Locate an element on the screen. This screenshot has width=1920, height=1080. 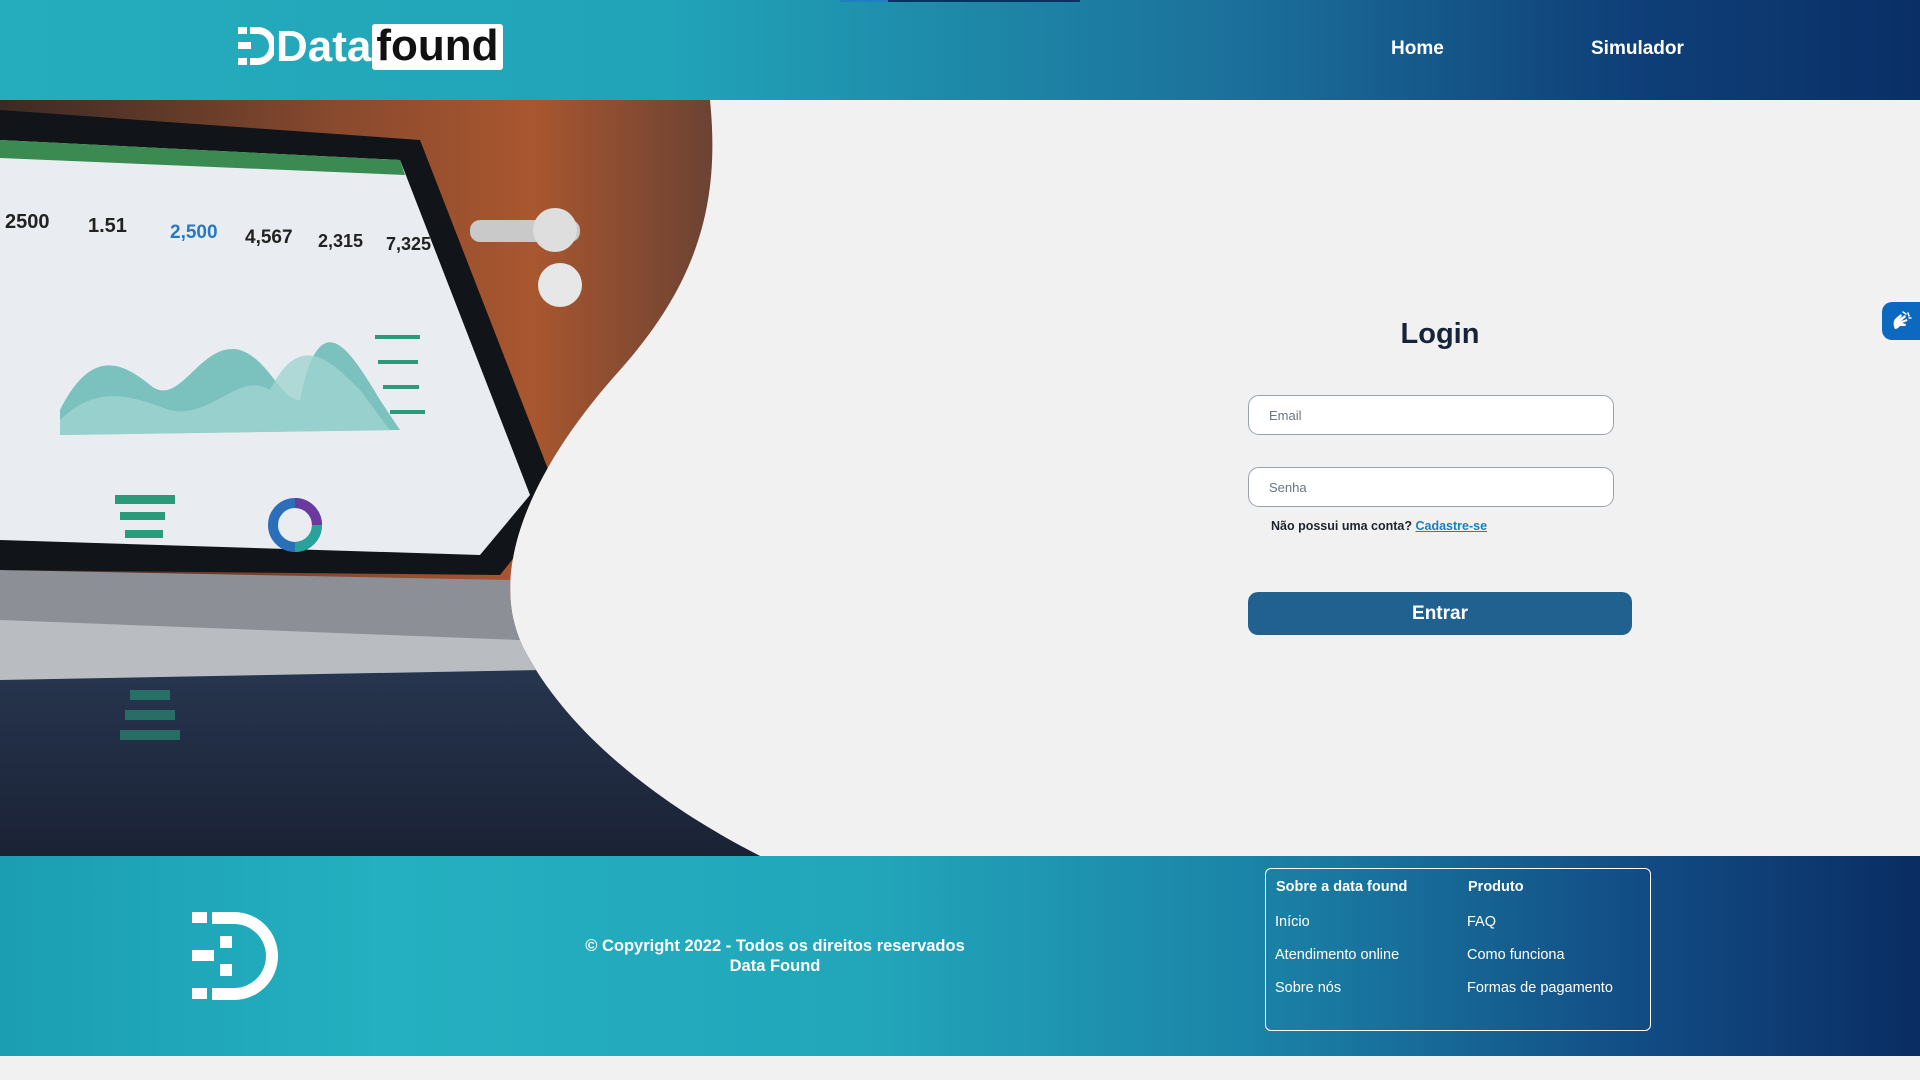
logo-text-found: found is located at coordinates (437, 47).